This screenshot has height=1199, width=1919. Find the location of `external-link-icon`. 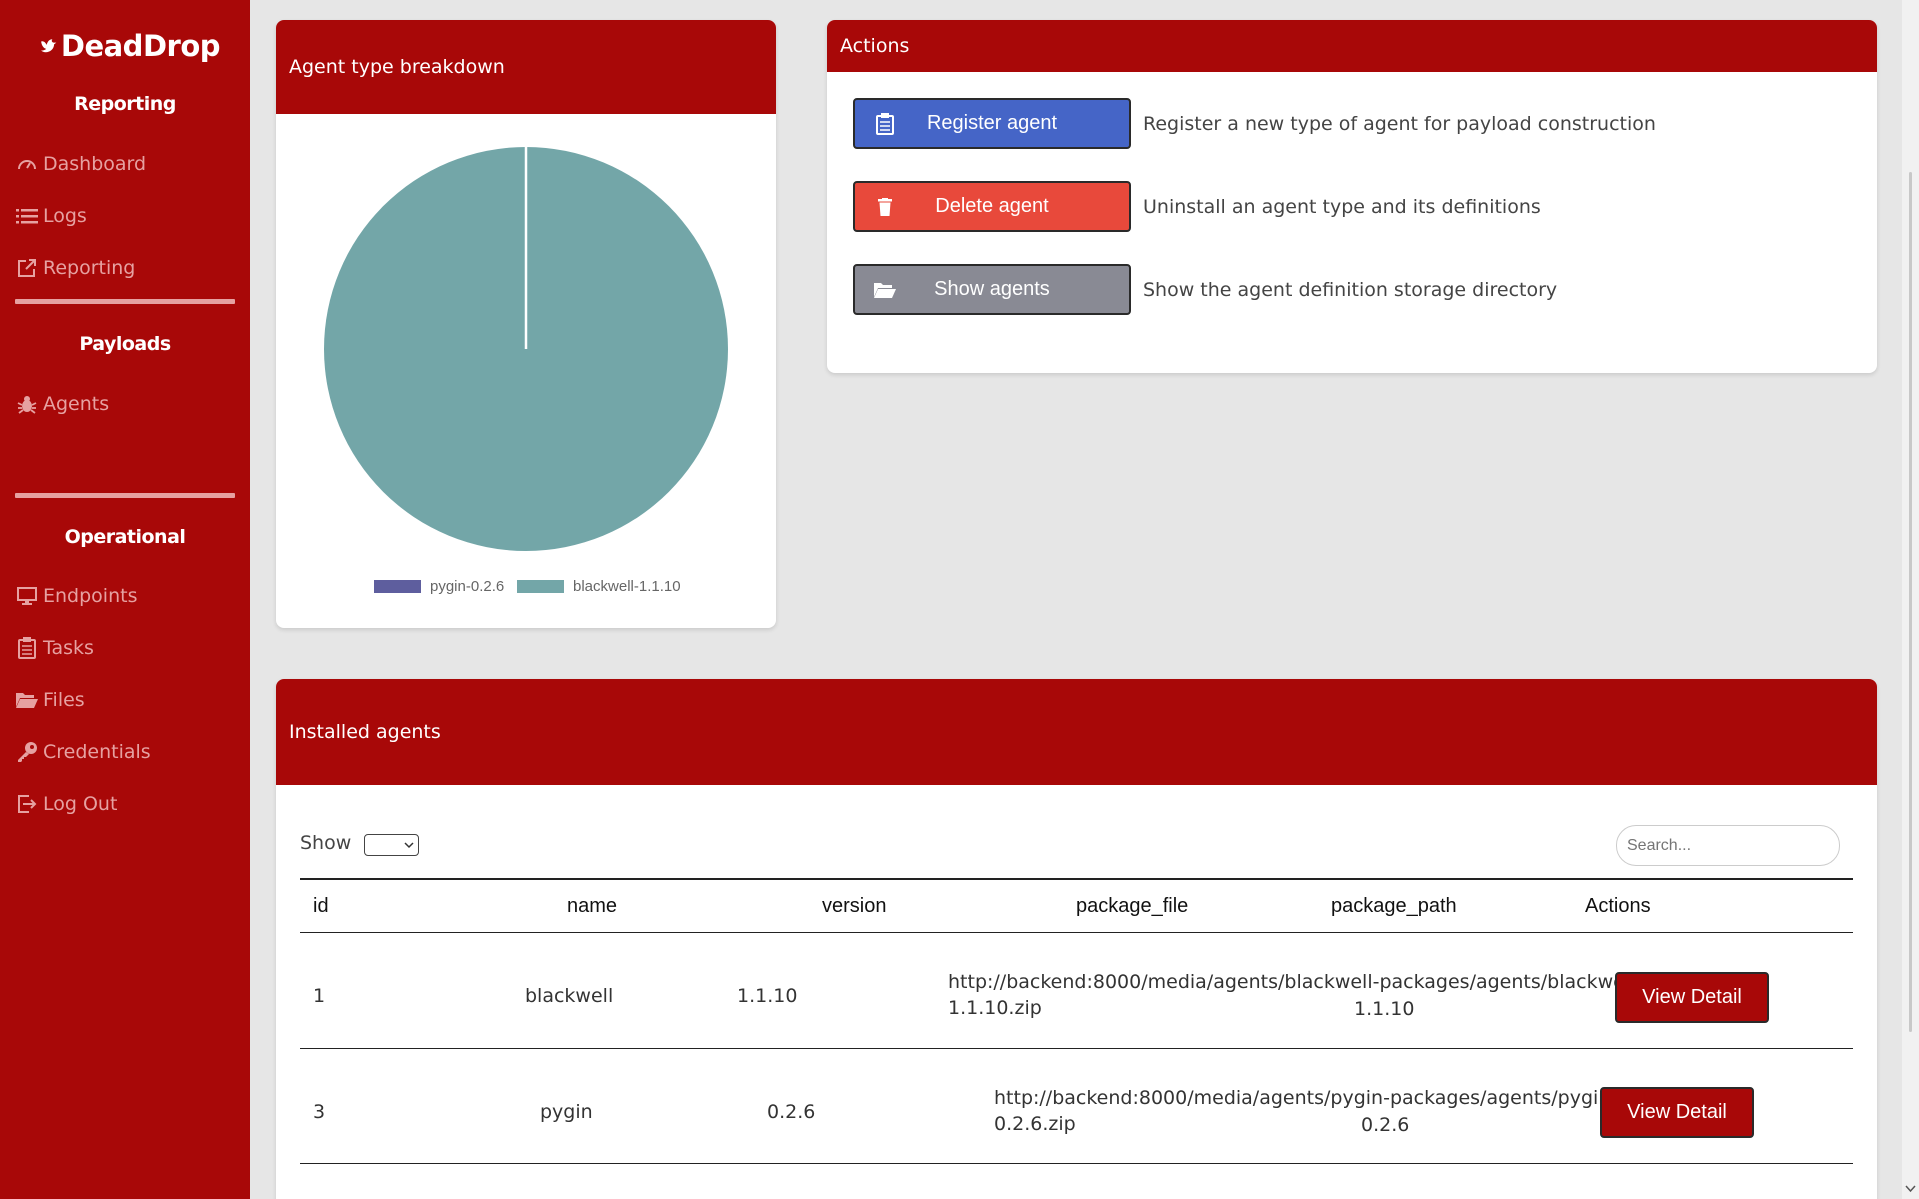

external-link-icon is located at coordinates (27, 268).